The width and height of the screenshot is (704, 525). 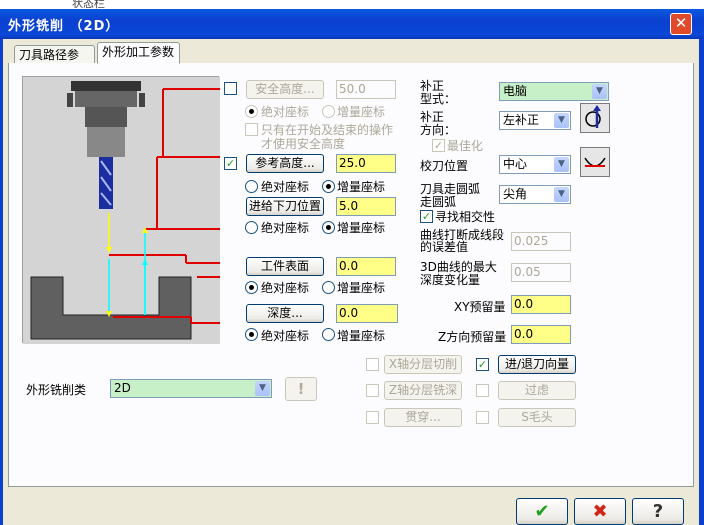 What do you see at coordinates (361, 228) in the screenshot?
I see `feed-inc-label: 增量座标` at bounding box center [361, 228].